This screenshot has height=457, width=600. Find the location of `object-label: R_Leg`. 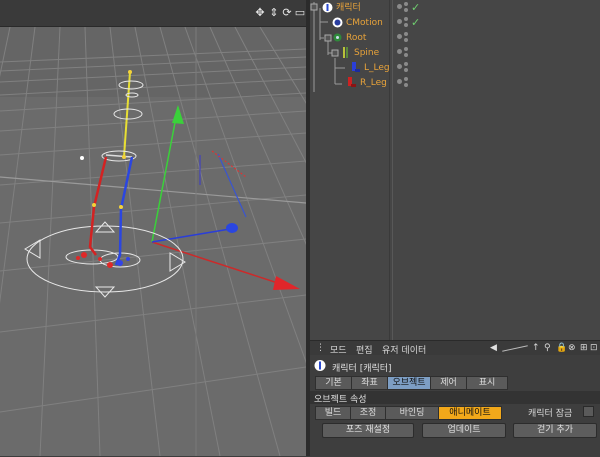

object-label: R_Leg is located at coordinates (373, 83).